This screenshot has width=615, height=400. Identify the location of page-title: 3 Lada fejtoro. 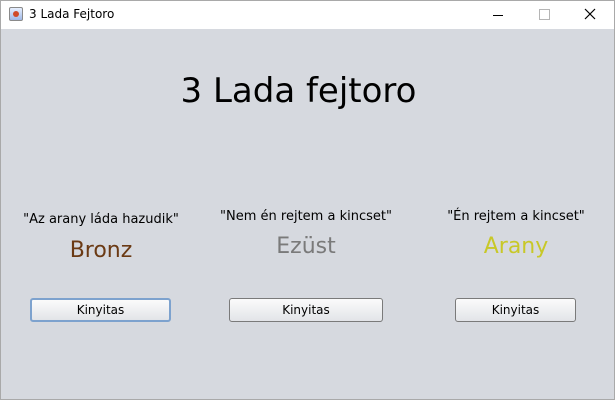
(298, 91).